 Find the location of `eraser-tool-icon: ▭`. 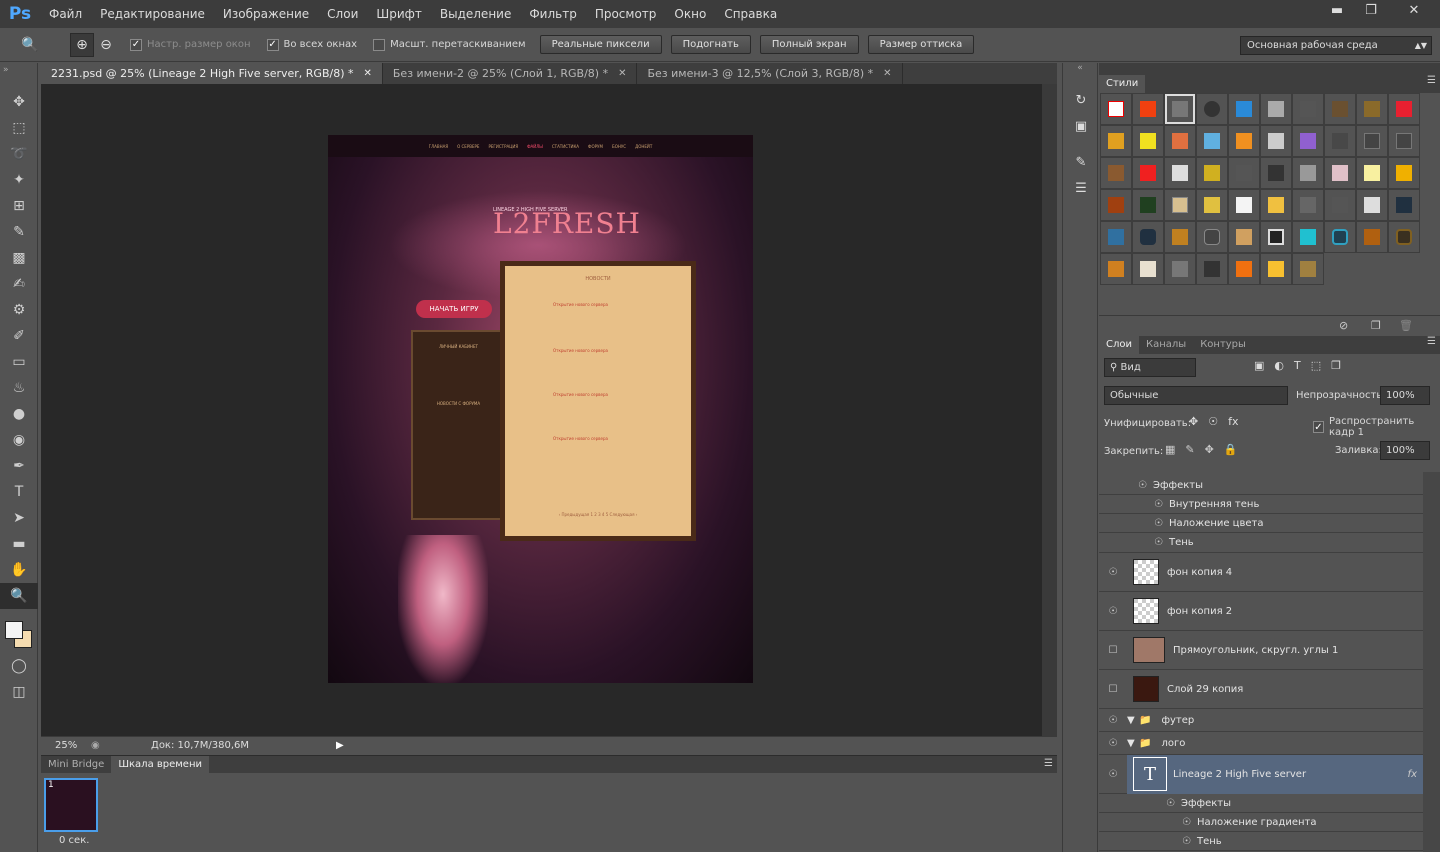

eraser-tool-icon: ▭ is located at coordinates (19, 362).